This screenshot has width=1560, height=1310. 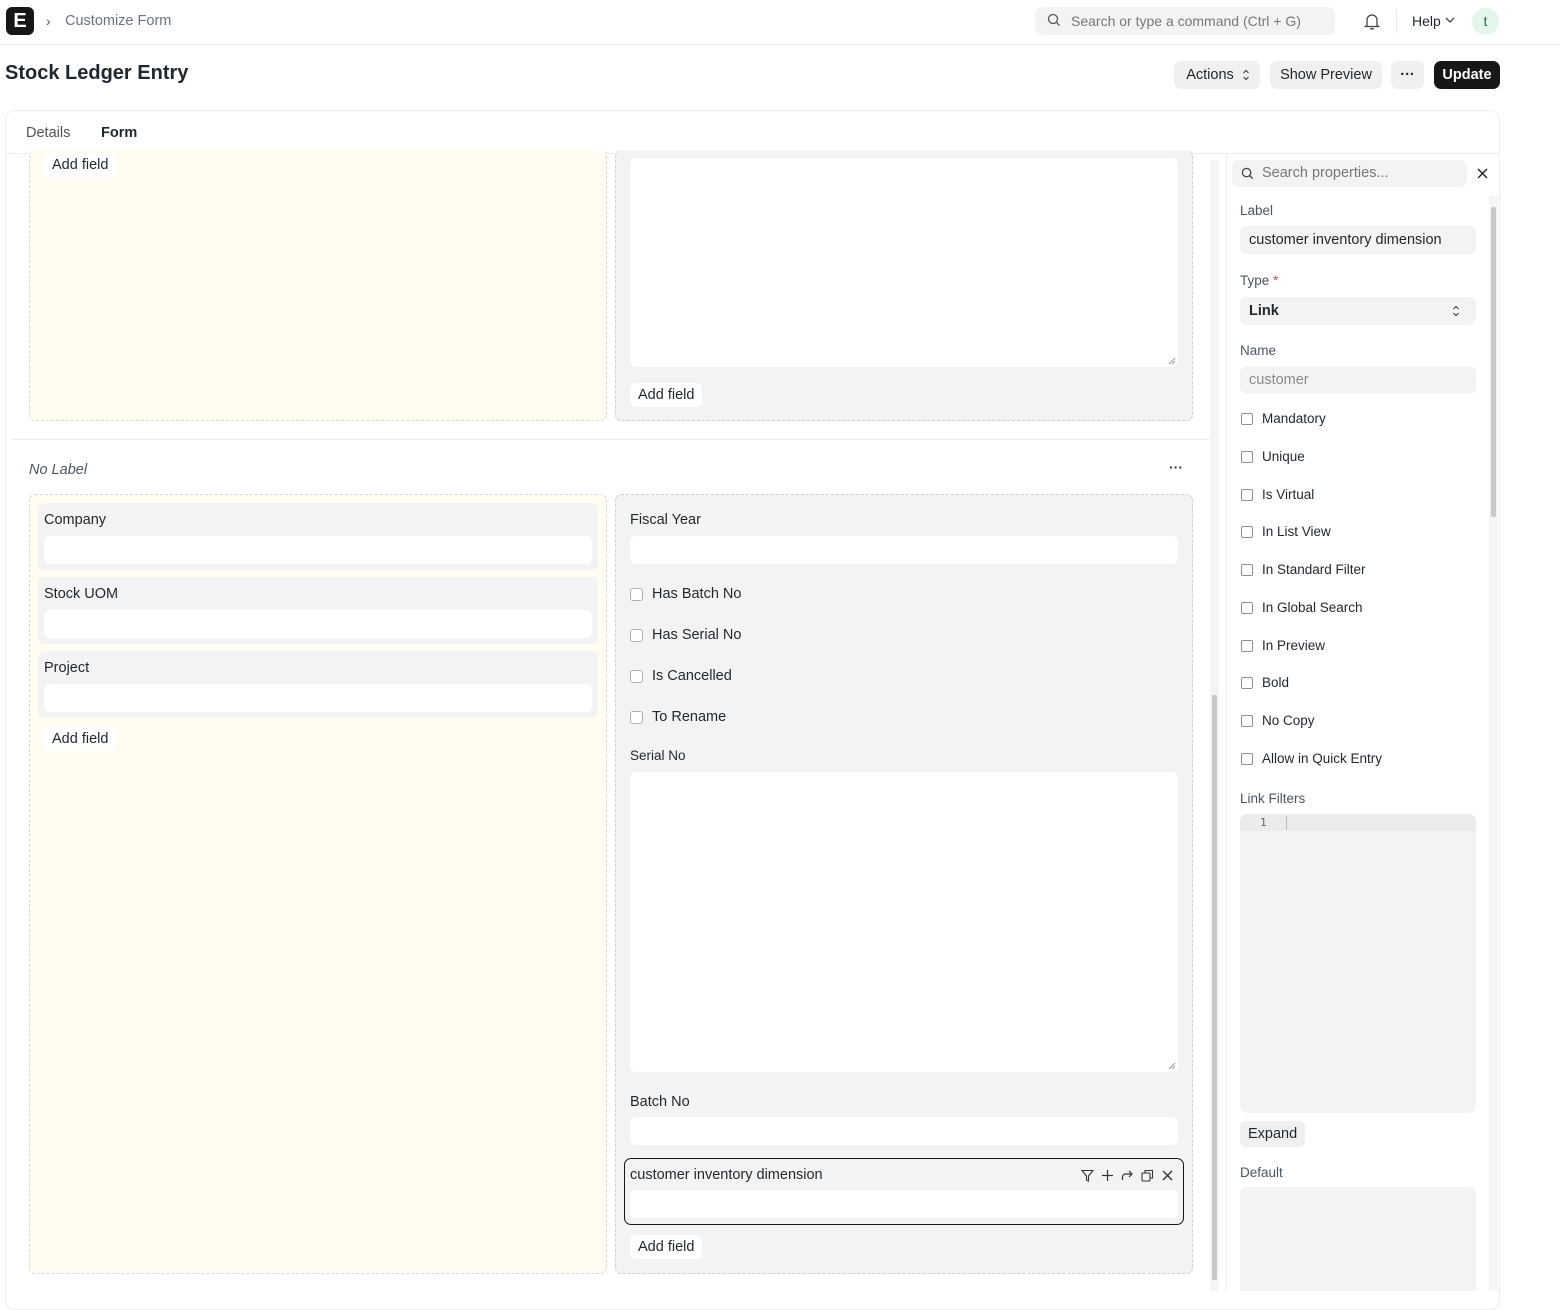 I want to click on checkbox-label: Unique, so click(x=1283, y=456).